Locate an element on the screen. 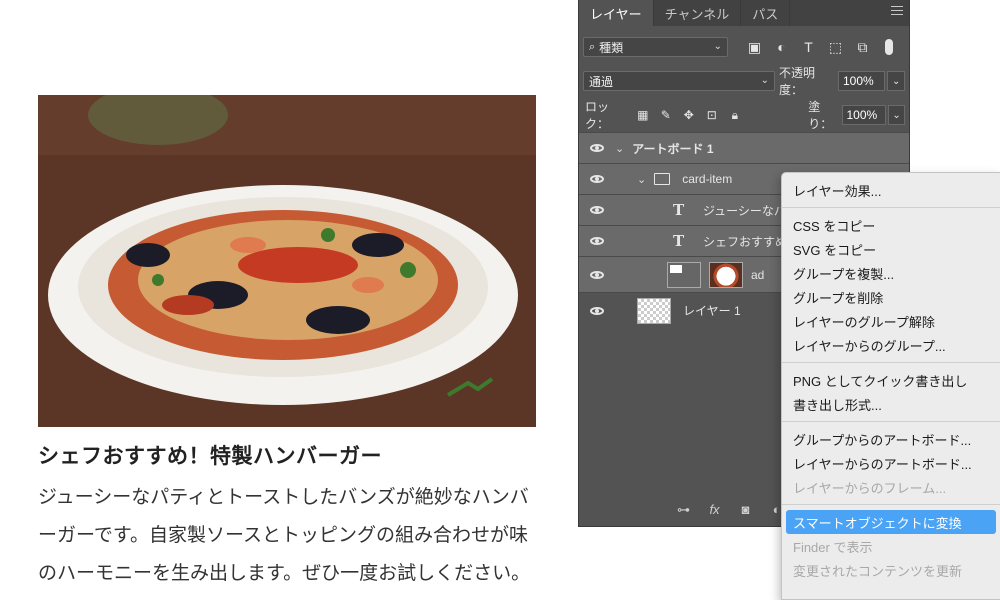 The image size is (1000, 600). lock-all-icon: 🔒︎ is located at coordinates (734, 115).